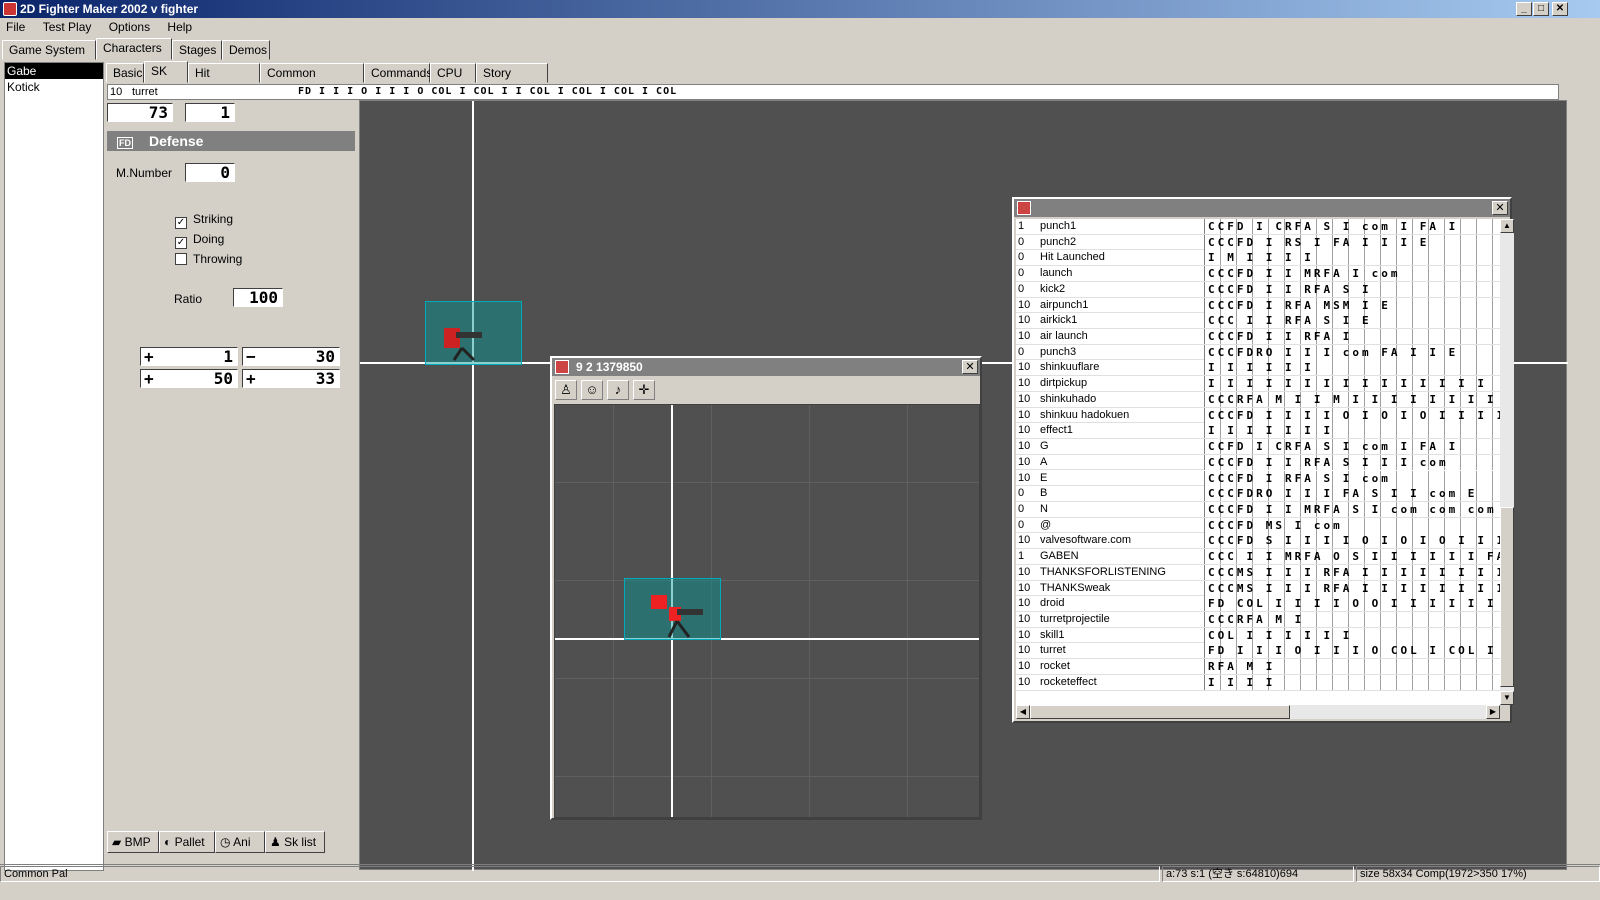 This screenshot has height=900, width=1600. I want to click on table-row: 0 punch3 CCCFDRO I I I com FA I I E, so click(1258, 352).